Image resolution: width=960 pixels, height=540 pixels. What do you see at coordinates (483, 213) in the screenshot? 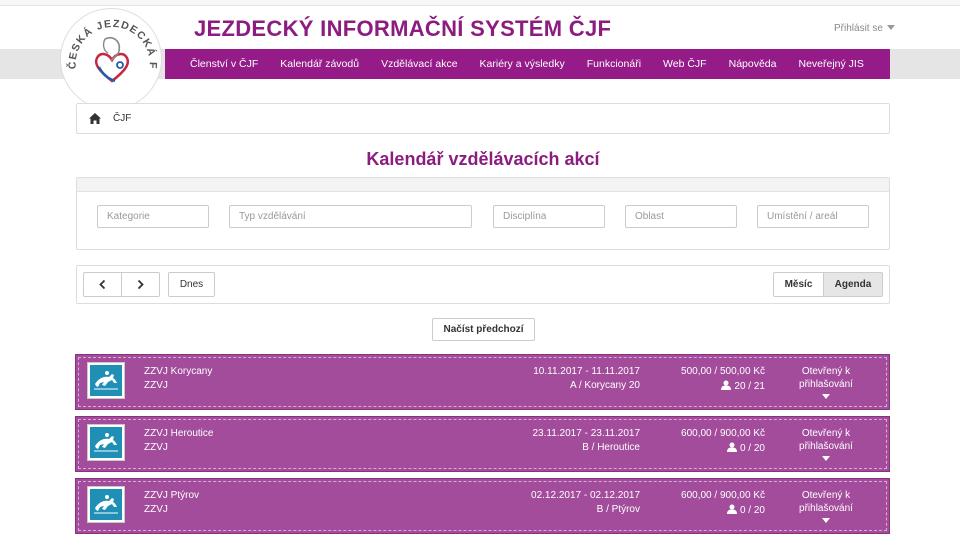
I see `filter-panel` at bounding box center [483, 213].